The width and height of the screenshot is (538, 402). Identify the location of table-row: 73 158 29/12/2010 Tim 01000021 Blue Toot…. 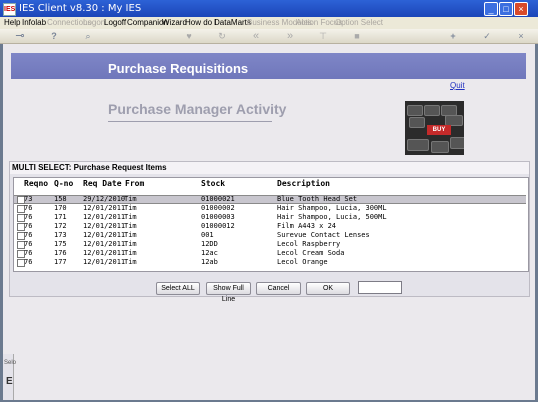
(270, 199).